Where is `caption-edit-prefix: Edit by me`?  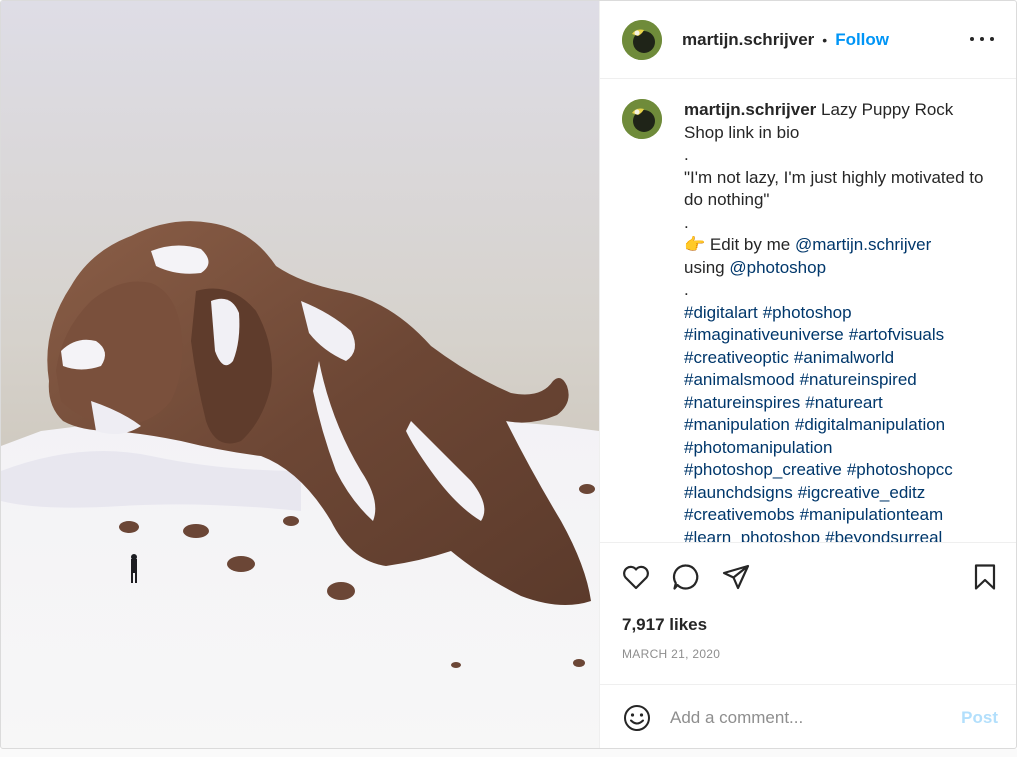 caption-edit-prefix: Edit by me is located at coordinates (750, 244).